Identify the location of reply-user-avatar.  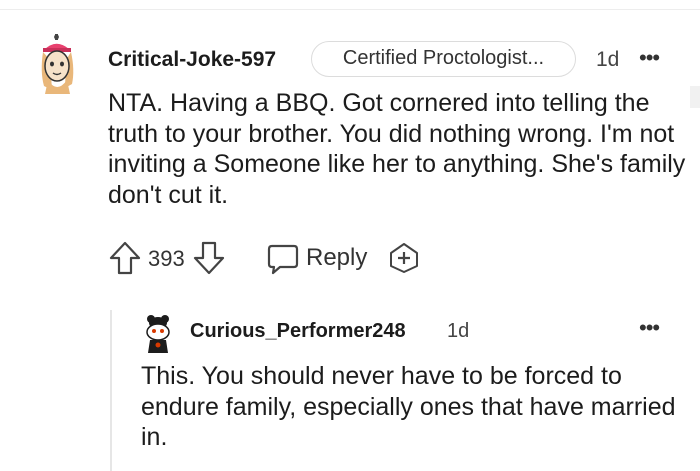
(158, 334).